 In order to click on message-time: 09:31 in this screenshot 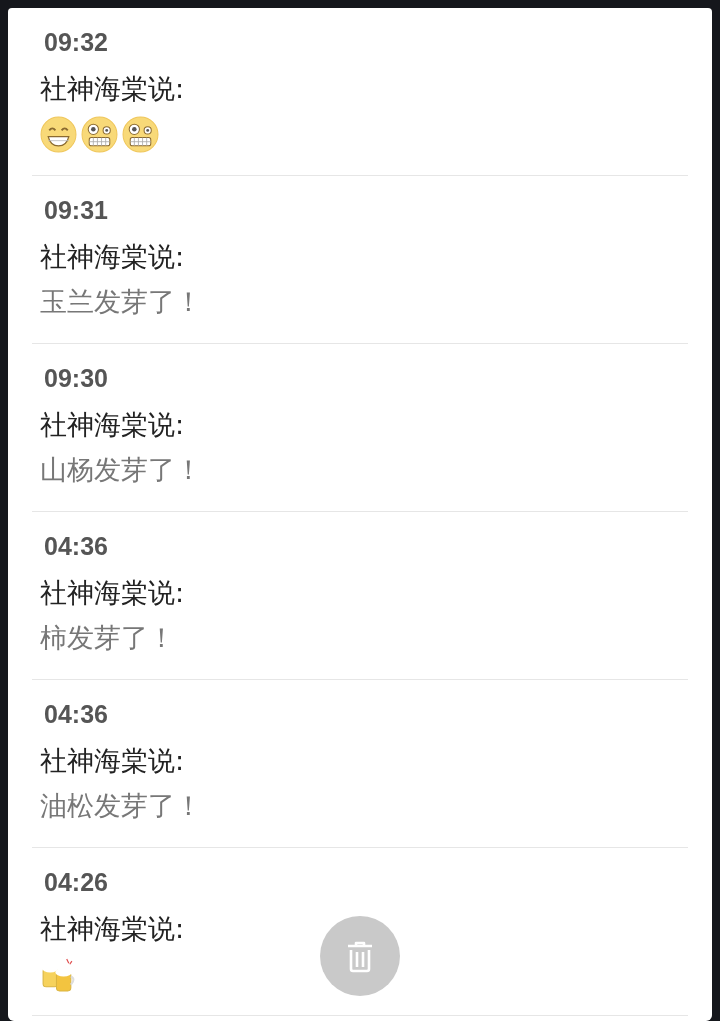, I will do `click(76, 210)`.